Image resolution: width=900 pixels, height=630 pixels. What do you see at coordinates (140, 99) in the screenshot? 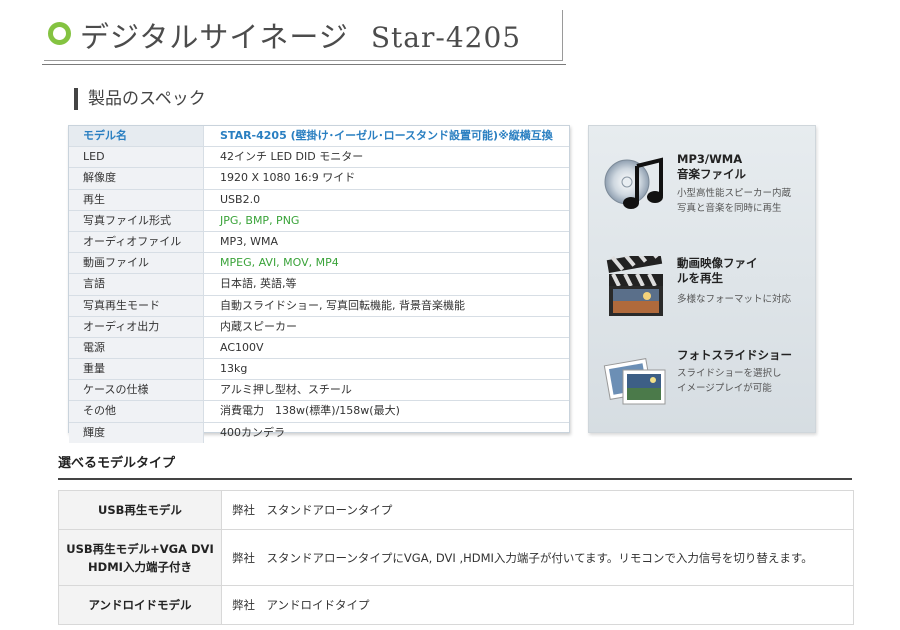
I see `spec-section-title: 製品のスペック` at bounding box center [140, 99].